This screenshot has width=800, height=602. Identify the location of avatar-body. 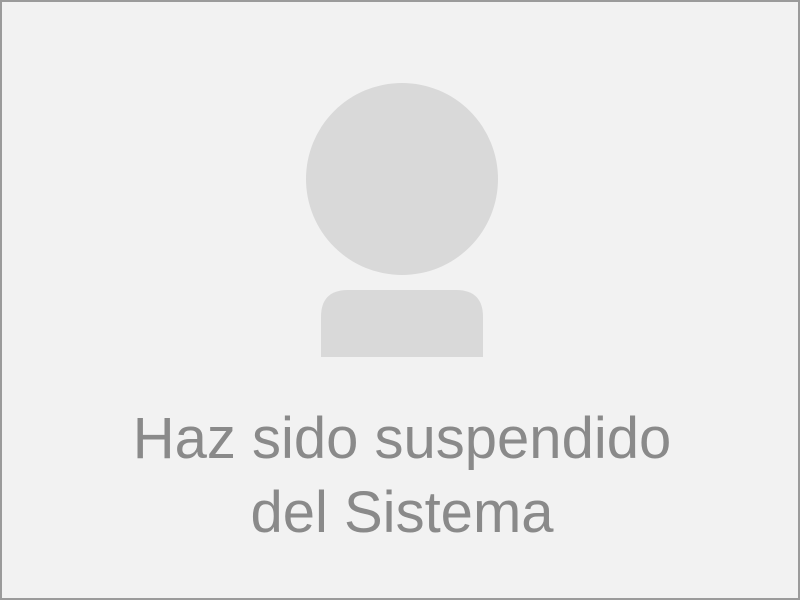
(402, 323).